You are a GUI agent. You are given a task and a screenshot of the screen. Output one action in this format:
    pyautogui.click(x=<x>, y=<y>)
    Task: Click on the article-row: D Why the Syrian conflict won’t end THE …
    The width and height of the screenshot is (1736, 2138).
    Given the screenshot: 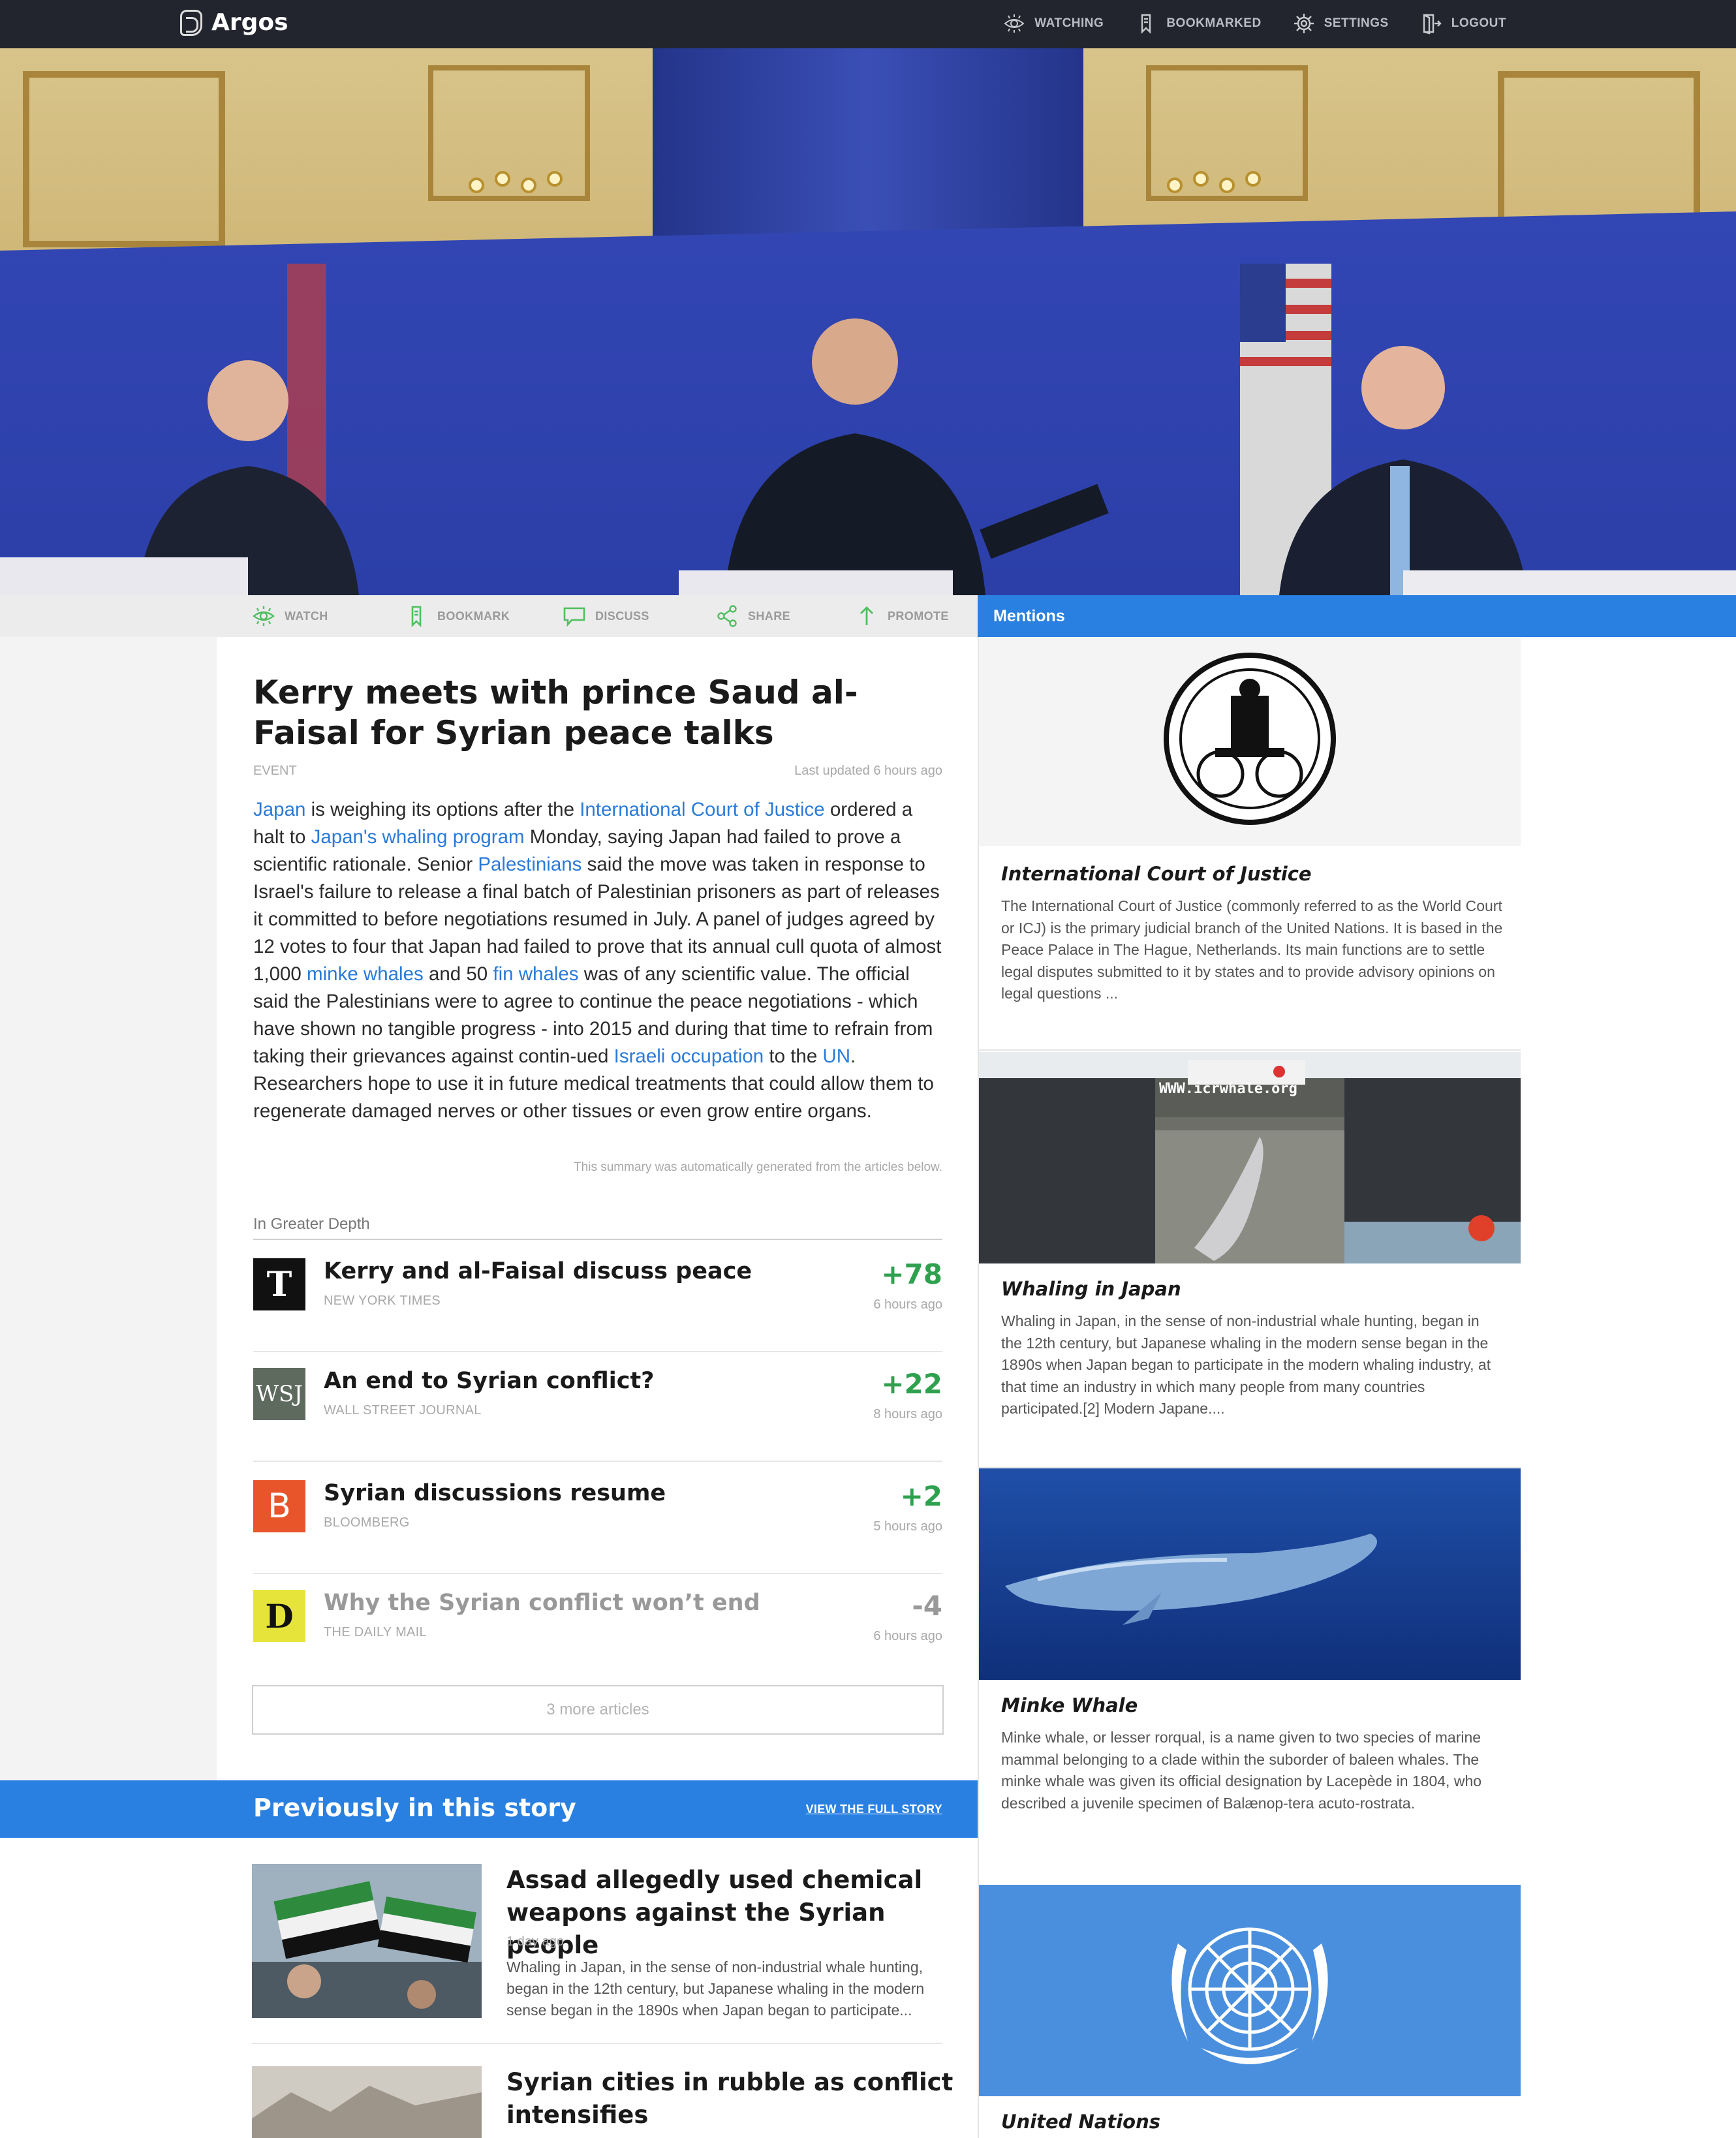 What is the action you would take?
    pyautogui.click(x=597, y=1629)
    